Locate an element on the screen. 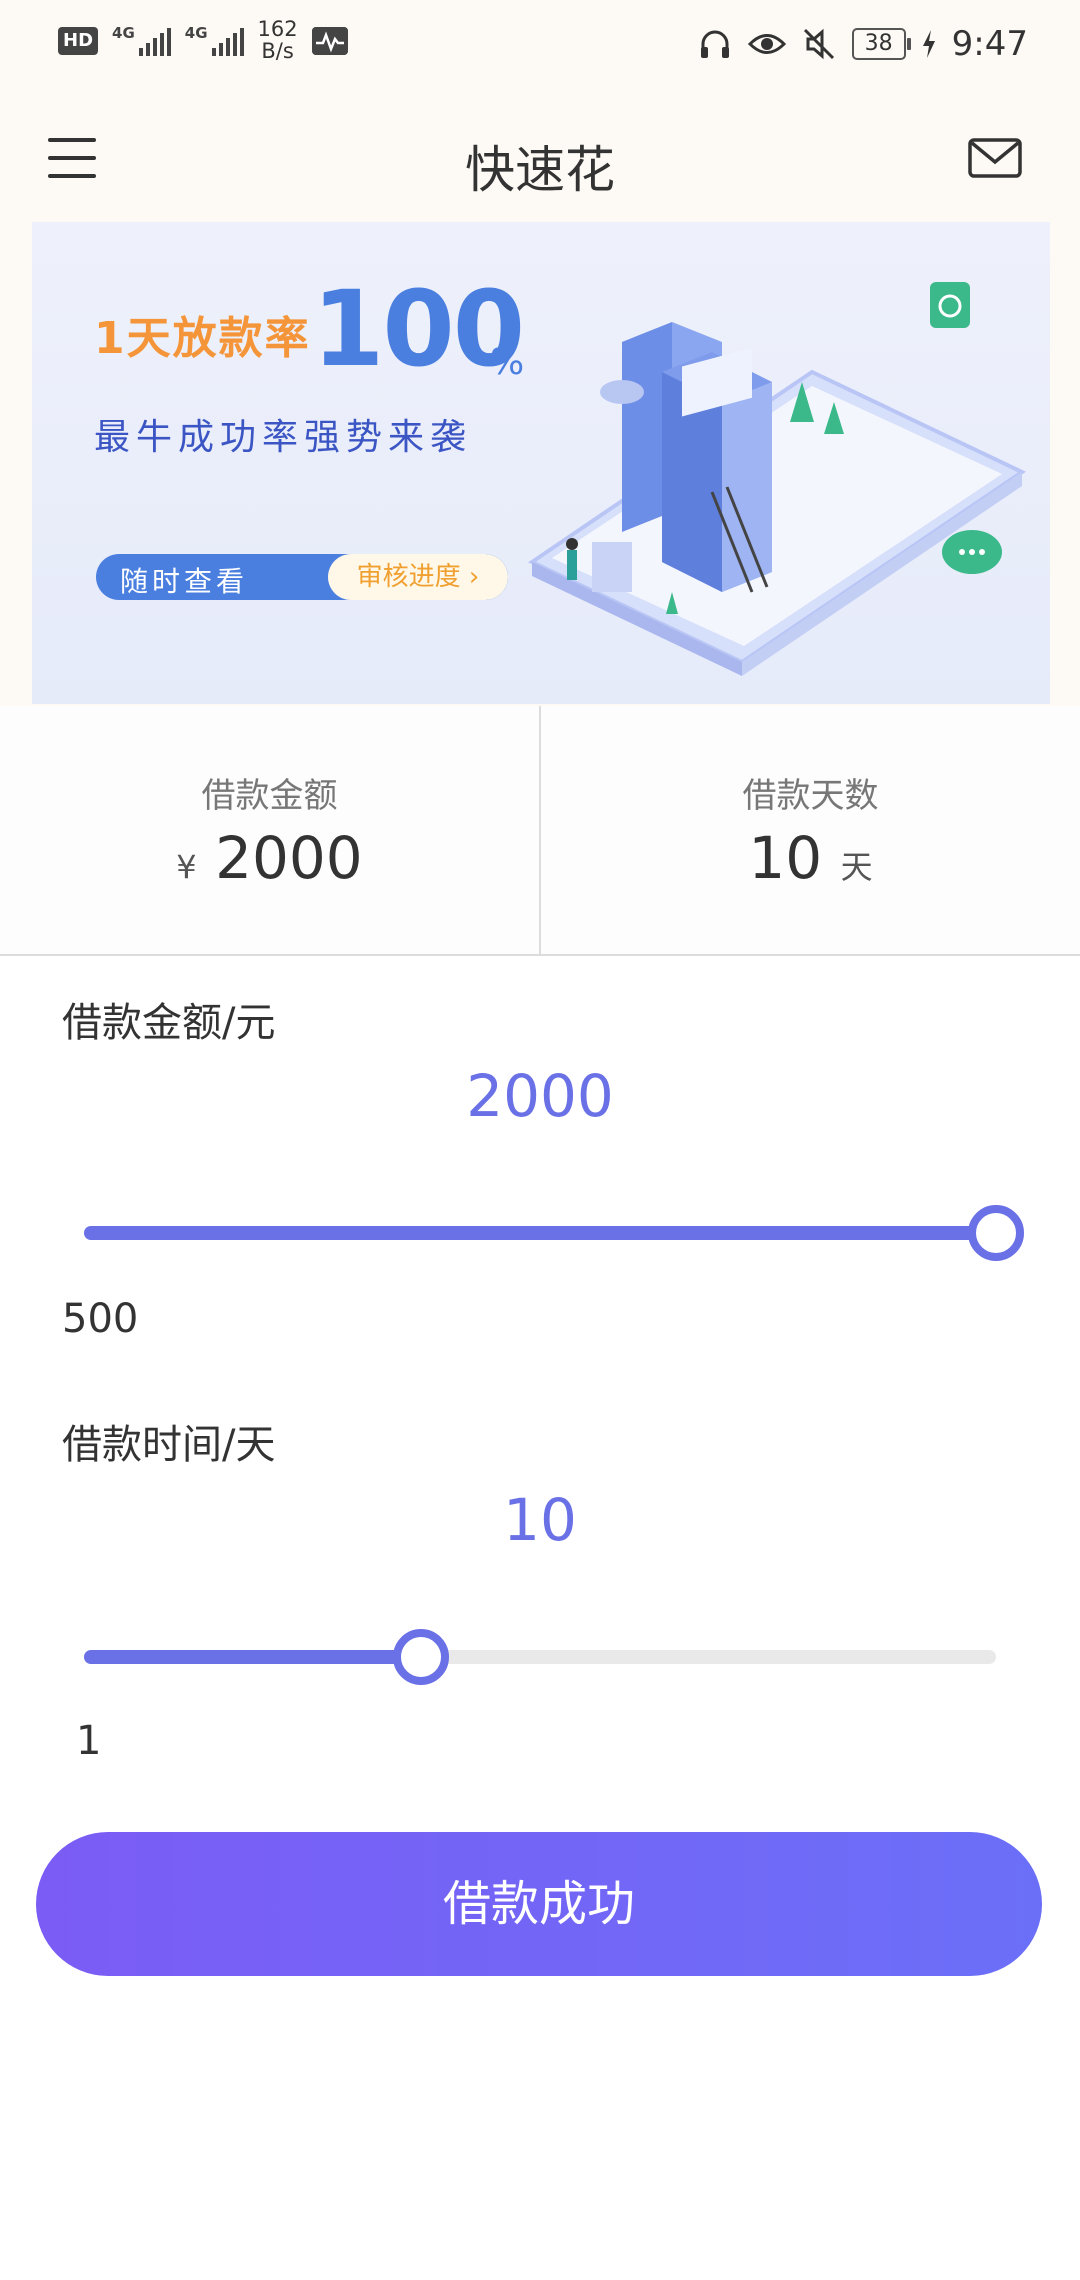 Image resolution: width=1080 pixels, height=2280 pixels. days-slider-fill is located at coordinates (253, 1657).